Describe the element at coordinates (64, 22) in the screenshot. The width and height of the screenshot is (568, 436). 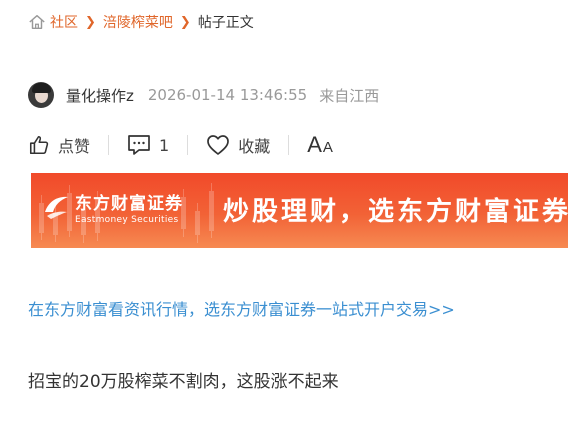
I see `breadcrumb-link-community: 社区` at that location.